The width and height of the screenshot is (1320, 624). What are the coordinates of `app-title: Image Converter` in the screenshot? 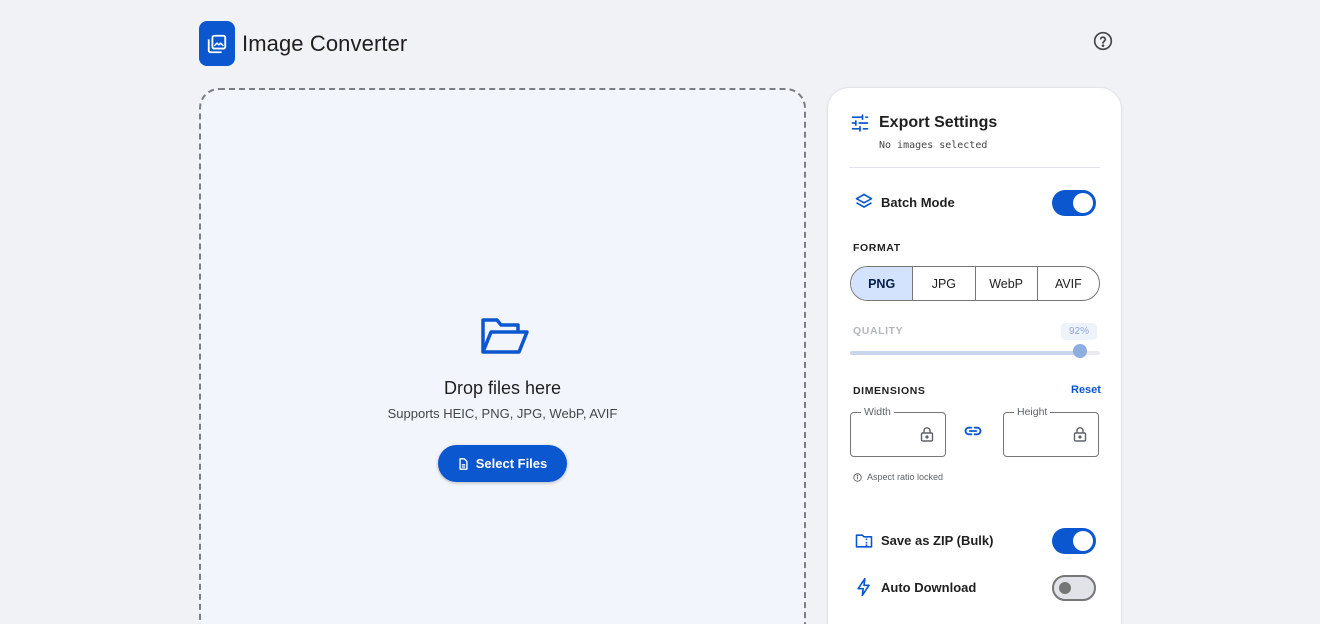 It's located at (325, 43).